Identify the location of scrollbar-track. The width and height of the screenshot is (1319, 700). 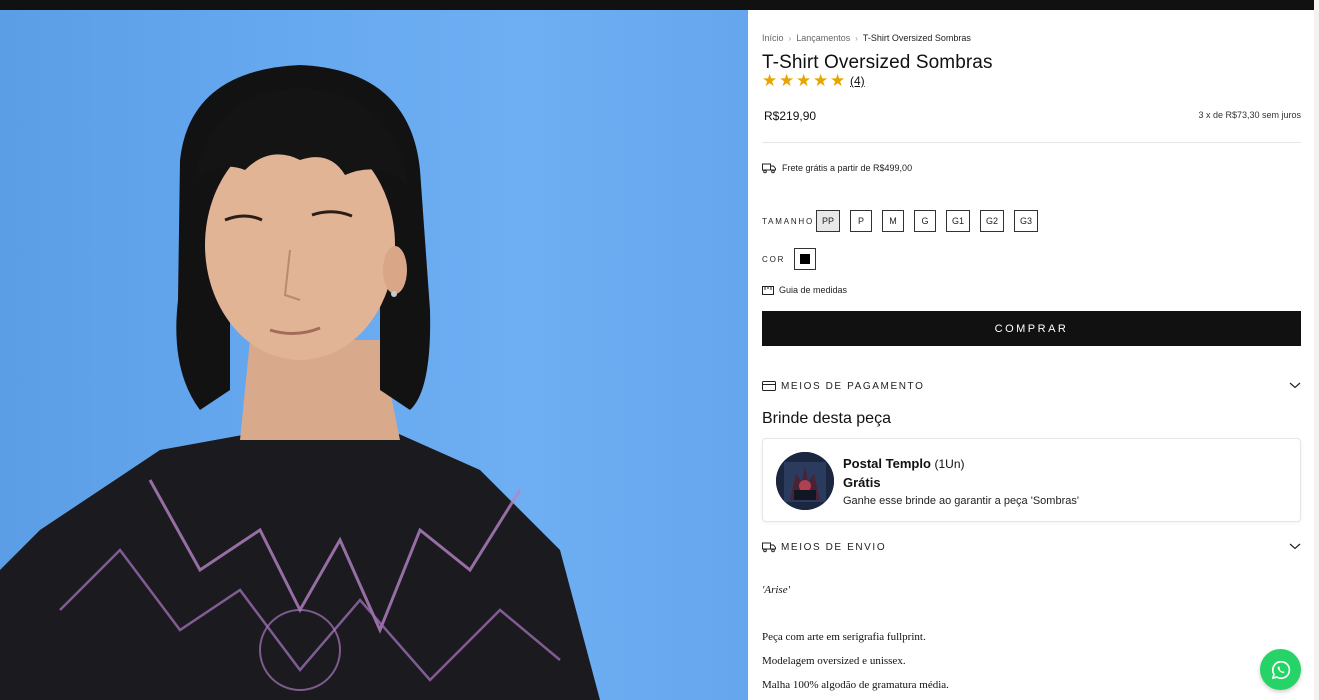
(1316, 350).